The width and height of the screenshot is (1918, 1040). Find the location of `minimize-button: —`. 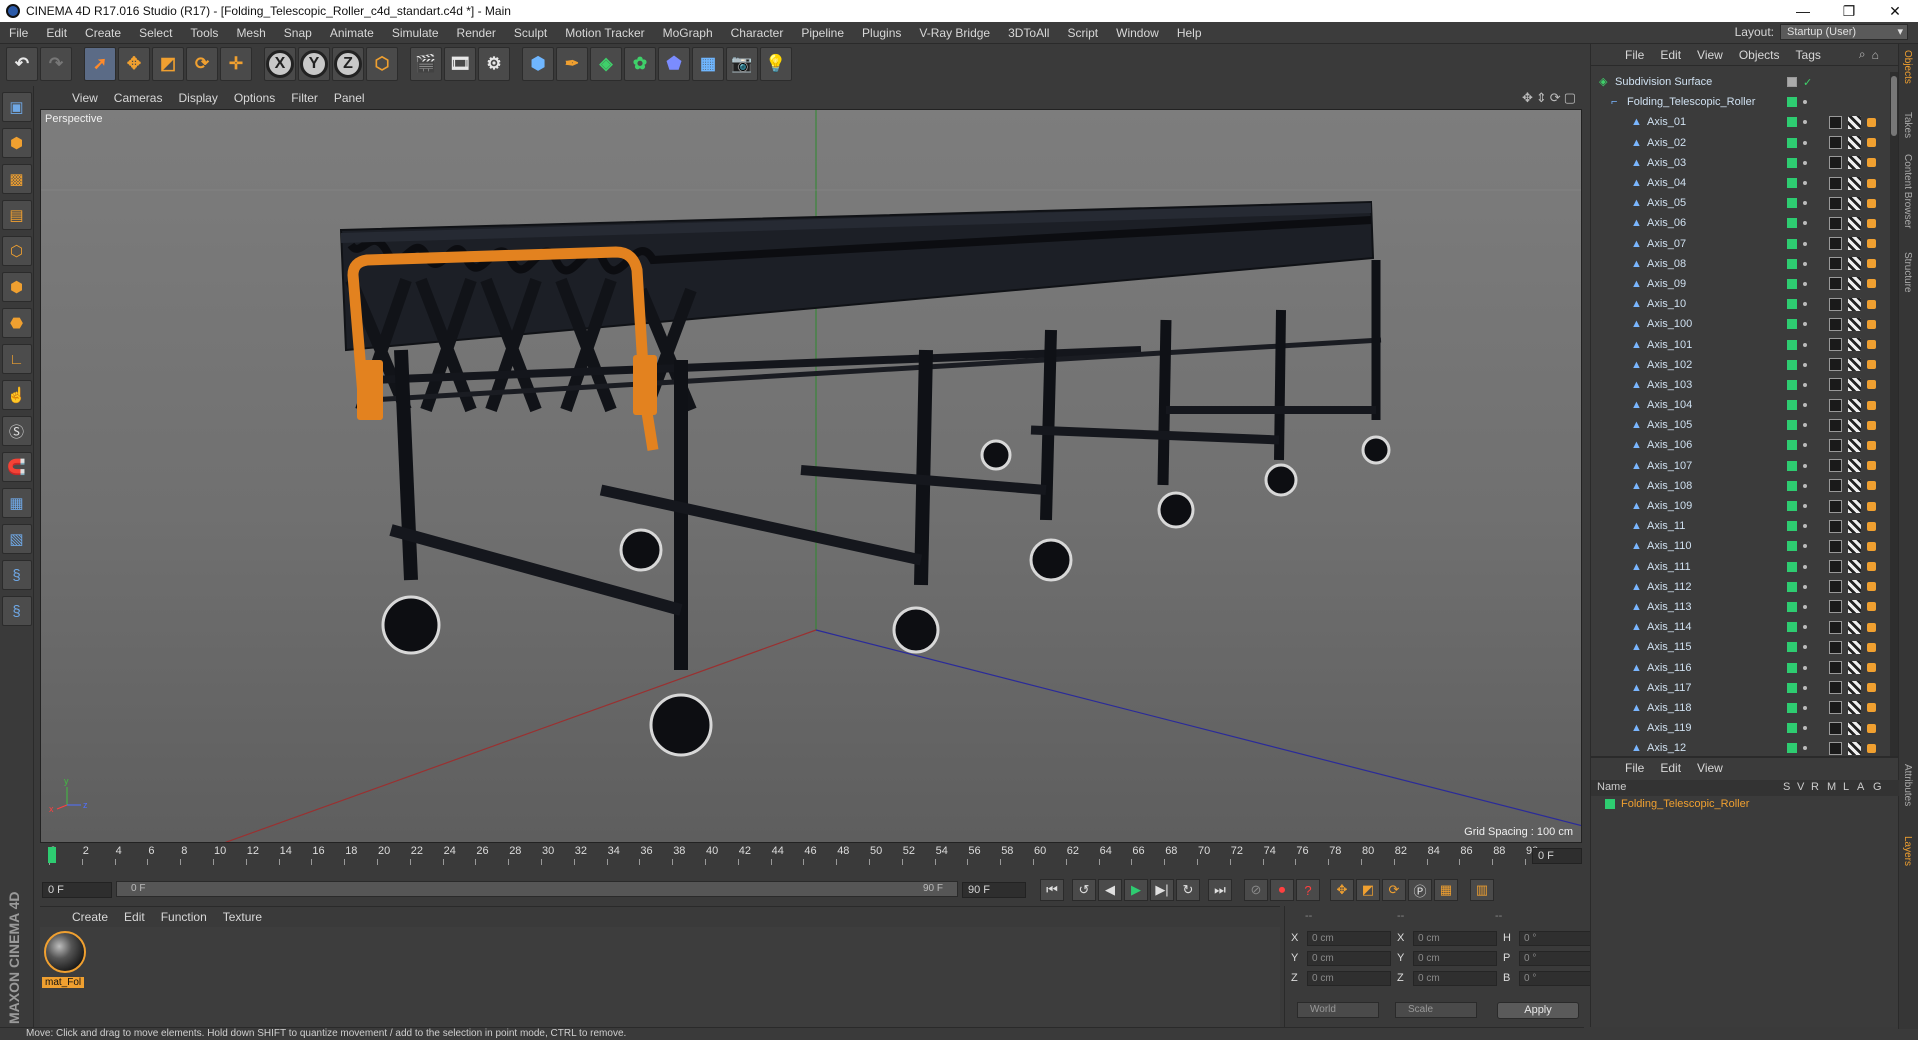

minimize-button: — is located at coordinates (1803, 11).